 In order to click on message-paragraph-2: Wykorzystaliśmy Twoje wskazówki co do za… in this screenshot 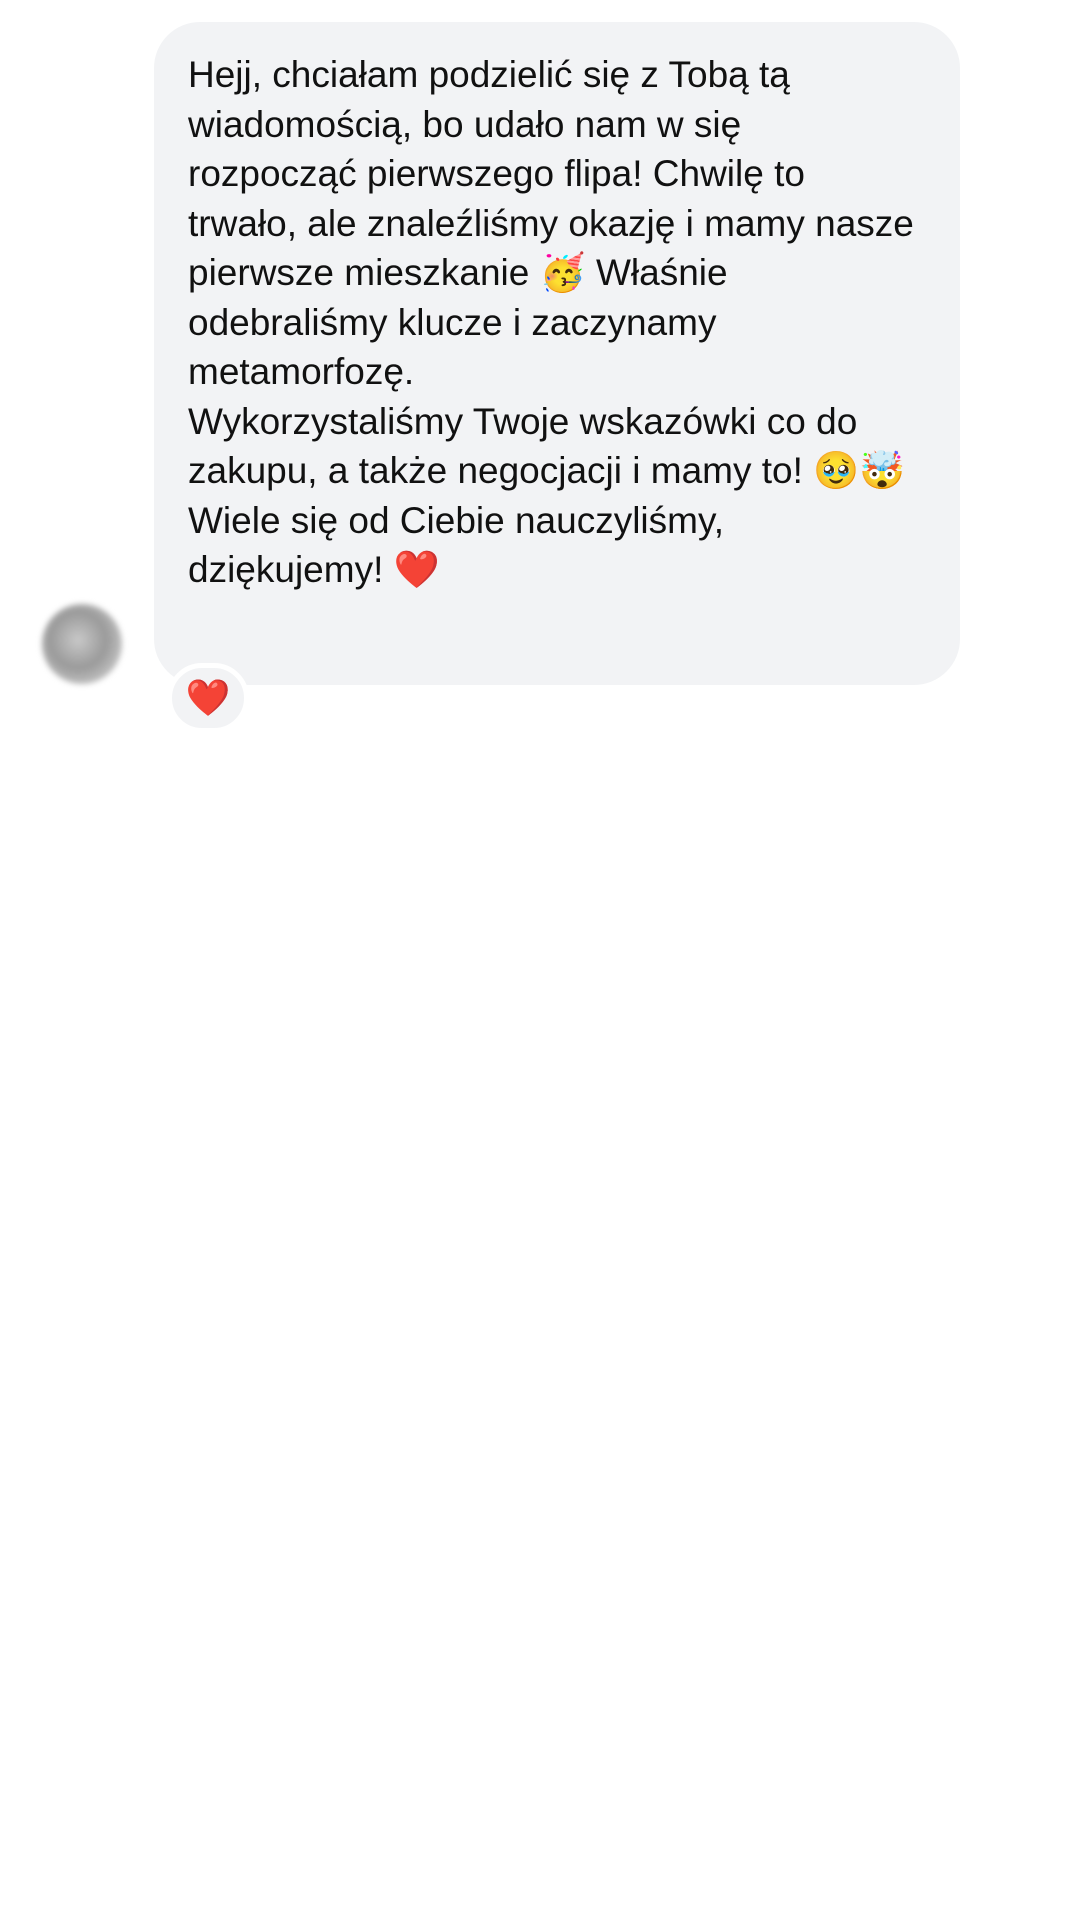, I will do `click(547, 446)`.